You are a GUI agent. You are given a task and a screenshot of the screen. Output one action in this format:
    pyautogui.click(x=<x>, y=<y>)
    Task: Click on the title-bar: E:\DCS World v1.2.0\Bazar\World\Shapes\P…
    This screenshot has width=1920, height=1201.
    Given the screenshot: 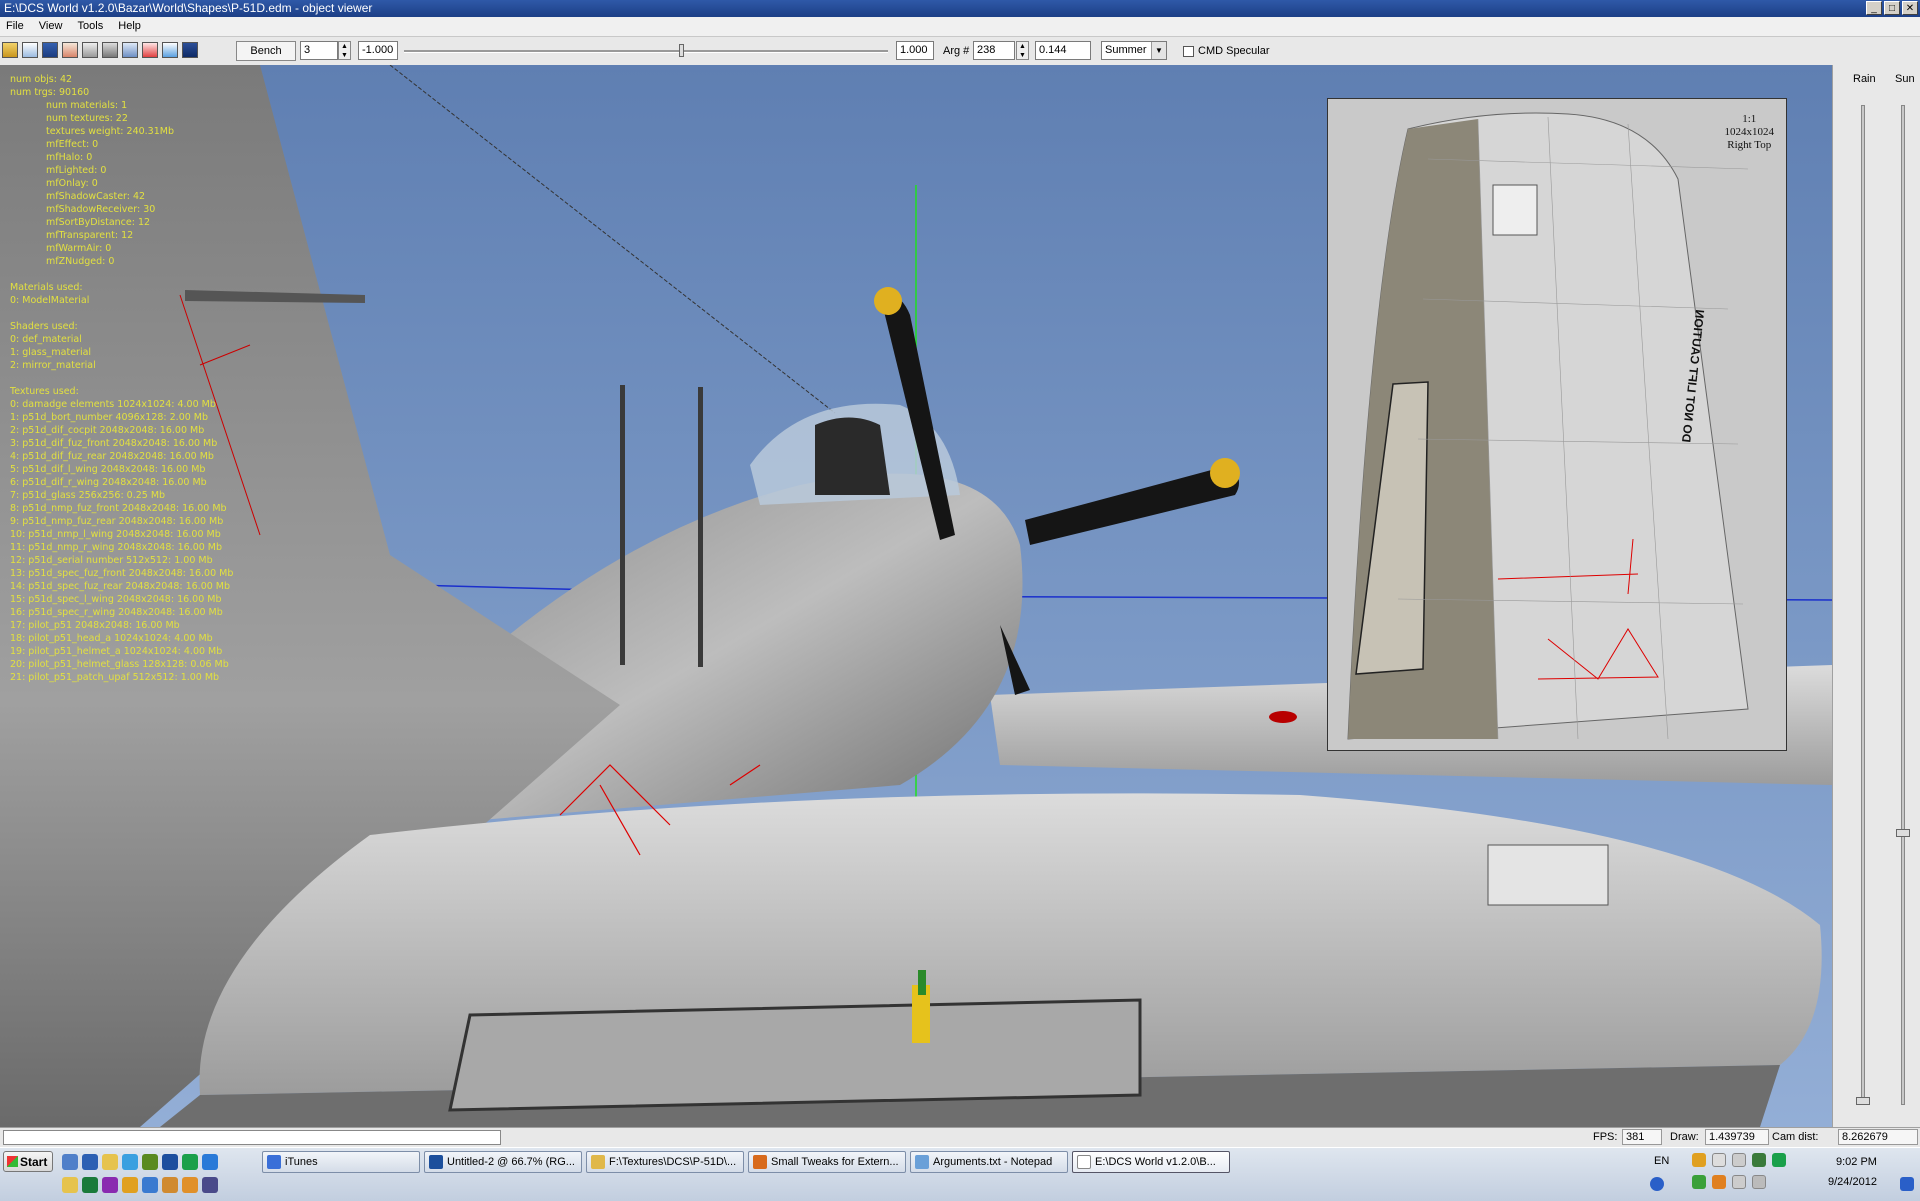 What is the action you would take?
    pyautogui.click(x=960, y=8)
    